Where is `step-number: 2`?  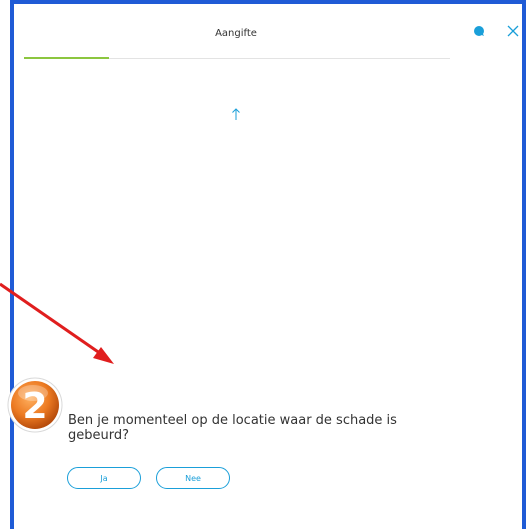
step-number: 2 is located at coordinates (34, 406).